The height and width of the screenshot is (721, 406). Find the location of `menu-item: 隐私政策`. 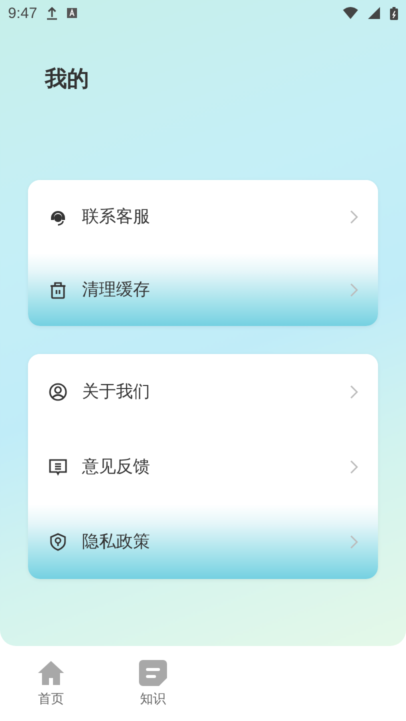

menu-item: 隐私政策 is located at coordinates (203, 541).